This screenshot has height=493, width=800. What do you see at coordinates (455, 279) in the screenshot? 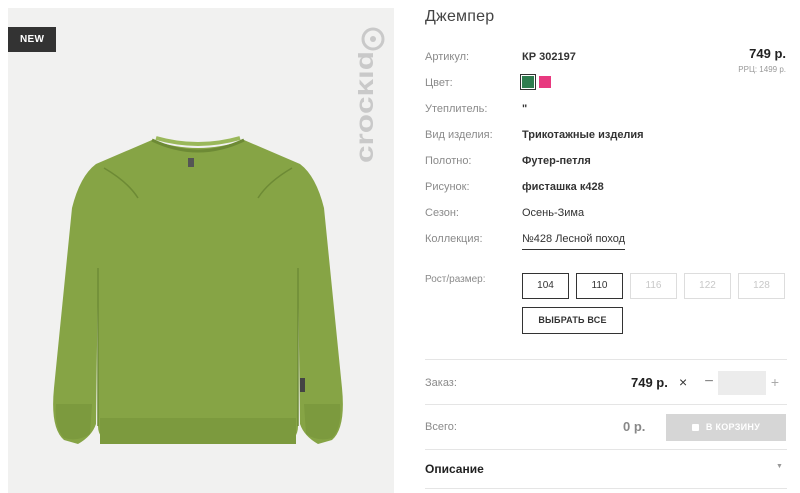
I see `size-label: Рост/размер:` at bounding box center [455, 279].